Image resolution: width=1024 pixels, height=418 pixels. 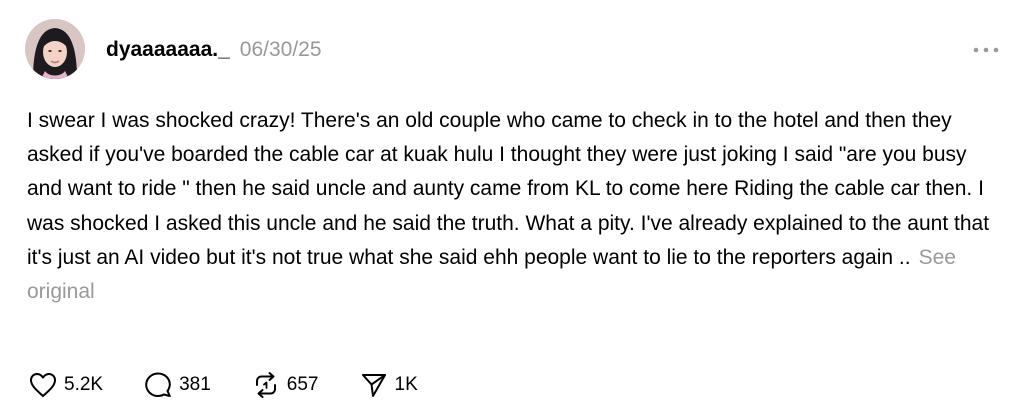 What do you see at coordinates (243, 385) in the screenshot?
I see `action-bar: 5.2K 381 657 1K` at bounding box center [243, 385].